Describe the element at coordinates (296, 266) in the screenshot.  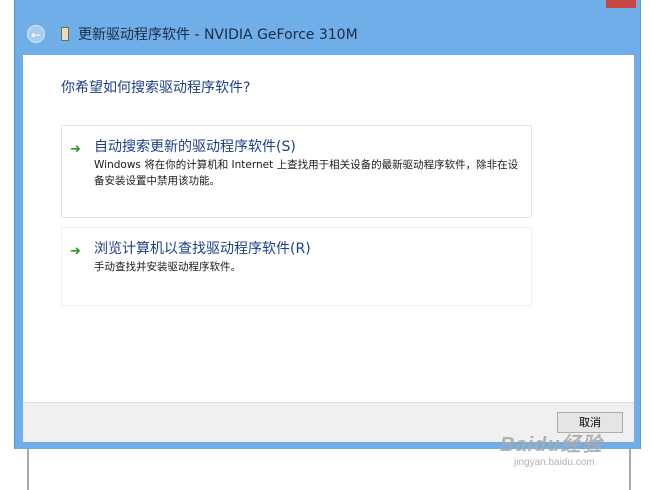
I see `option-browse-computer: ➜ 浏览计算机以查找驱动程序软件(R) 手动查找并安装驱动程序软件。` at that location.